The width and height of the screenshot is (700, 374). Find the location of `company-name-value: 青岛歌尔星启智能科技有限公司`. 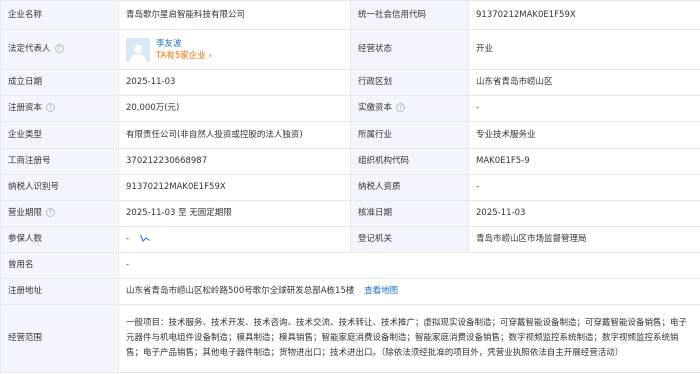

company-name-value: 青岛歌尔星启智能科技有限公司 is located at coordinates (234, 15).